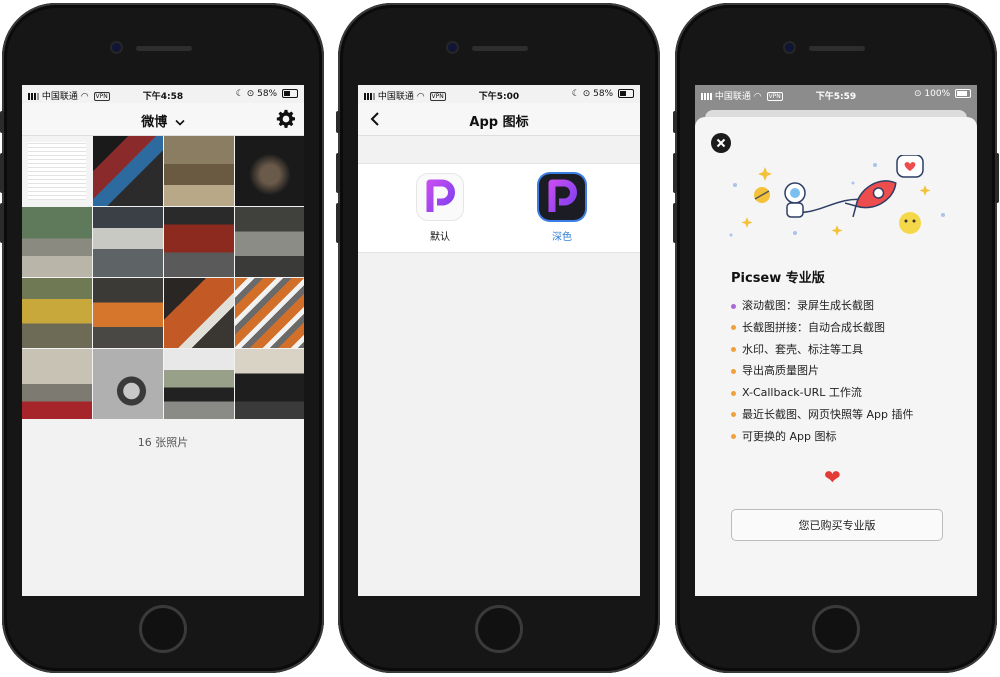 The width and height of the screenshot is (1000, 677). I want to click on nav-bar: App 图标, so click(499, 119).